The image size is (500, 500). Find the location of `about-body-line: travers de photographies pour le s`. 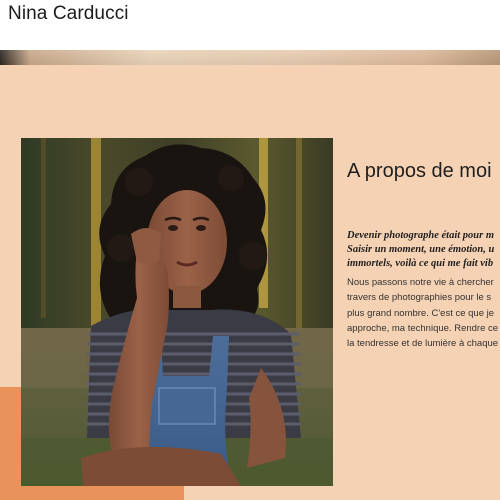

about-body-line: travers de photographies pour le s is located at coordinates (419, 298).